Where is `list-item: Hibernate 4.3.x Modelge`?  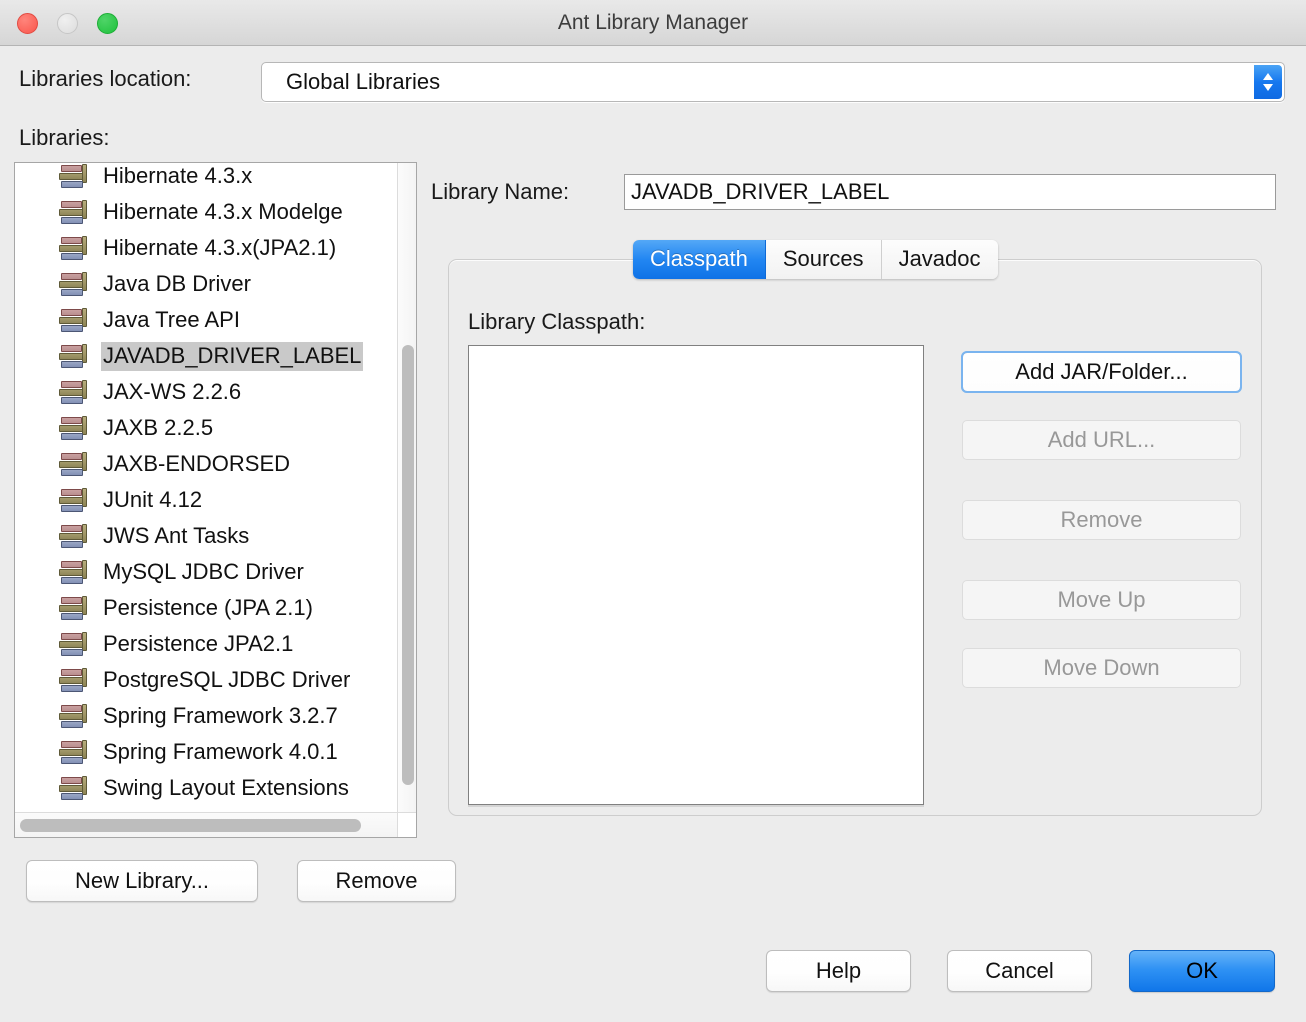 list-item: Hibernate 4.3.x Modelge is located at coordinates (207, 212).